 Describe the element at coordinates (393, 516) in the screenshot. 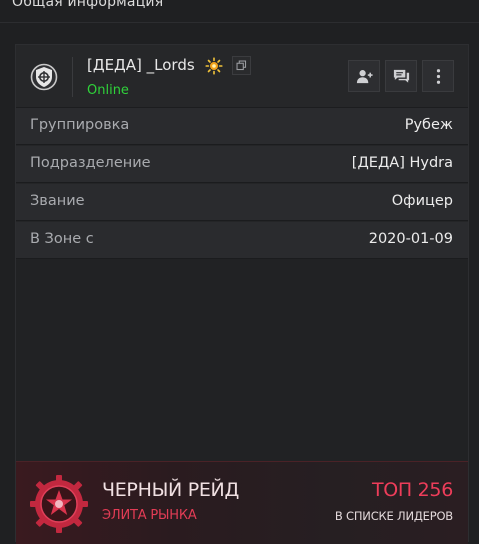

I see `leaderboard-caption: В СПИСКЕ ЛИДЕРОВ` at that location.